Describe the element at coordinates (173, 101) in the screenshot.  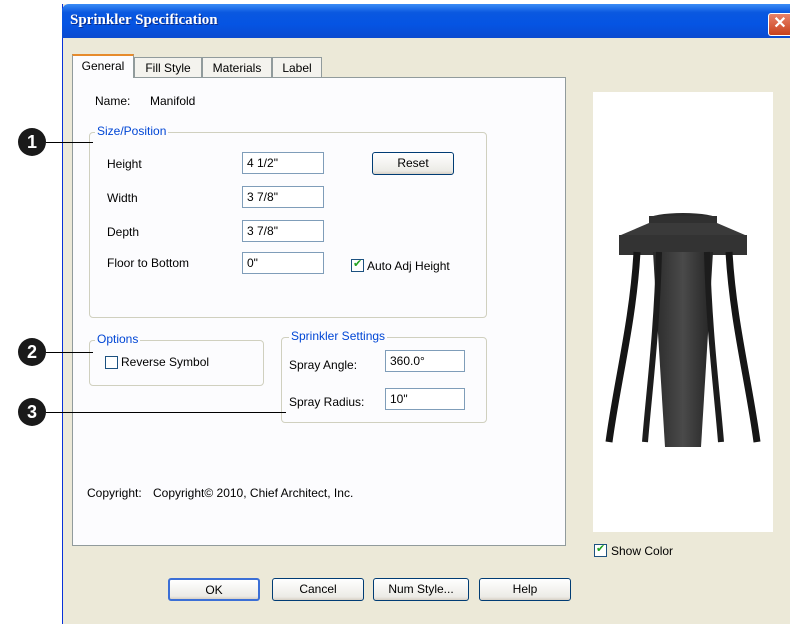
I see `name-value: Manifold` at that location.